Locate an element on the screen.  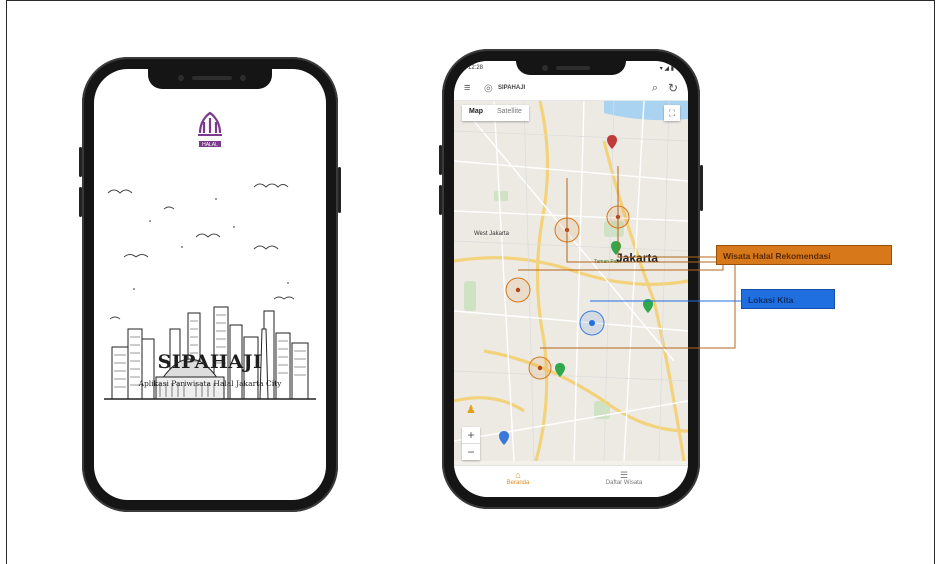
callout-wisata-halal: Wisata Halal Rekomendasi is located at coordinates (804, 255).